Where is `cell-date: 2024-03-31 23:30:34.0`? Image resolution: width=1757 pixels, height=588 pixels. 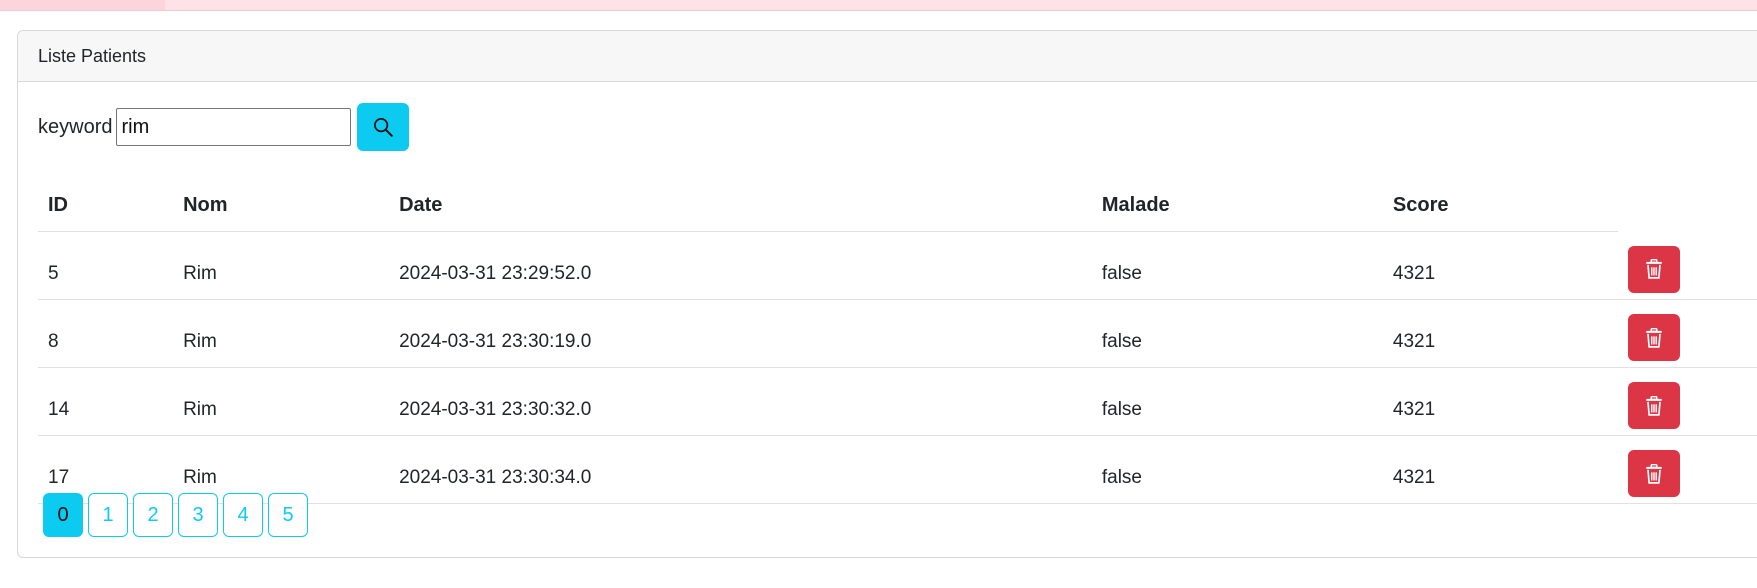
cell-date: 2024-03-31 23:30:34.0 is located at coordinates (740, 469).